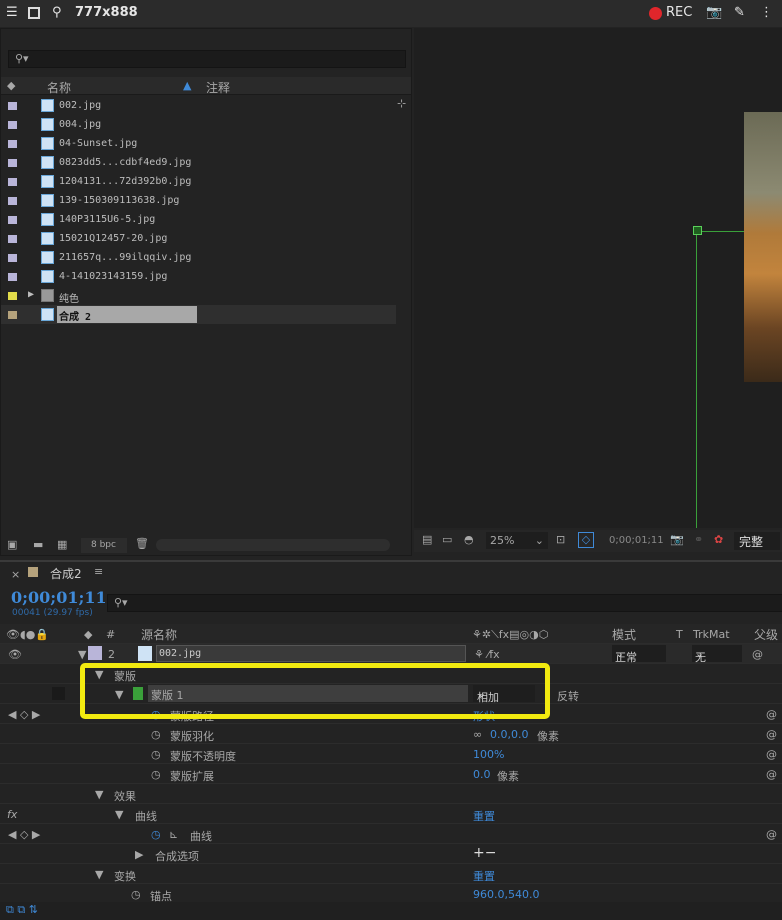 This screenshot has height=920, width=782. Describe the element at coordinates (142, 543) in the screenshot. I see `delete-icon: 🗑` at that location.